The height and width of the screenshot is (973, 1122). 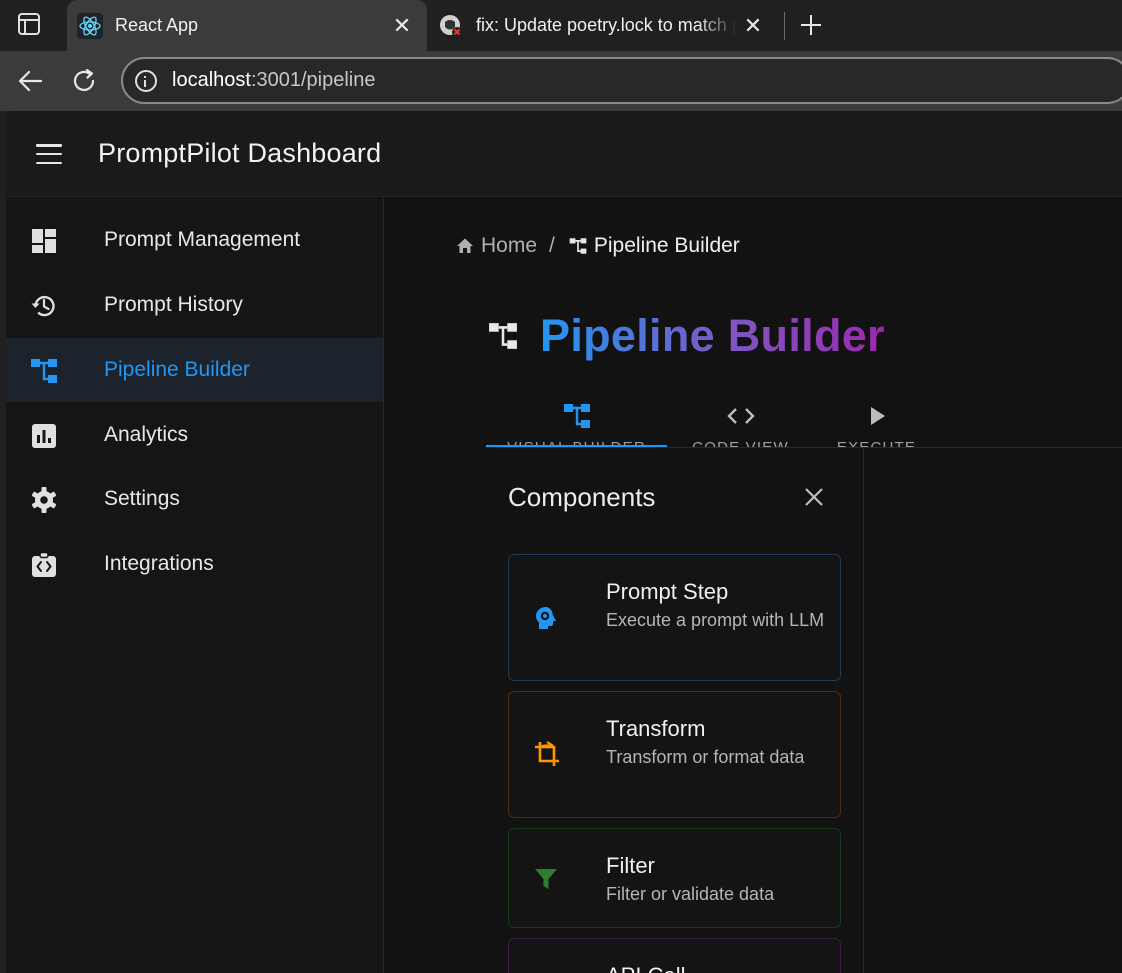 I want to click on site-info-icon, so click(x=146, y=80).